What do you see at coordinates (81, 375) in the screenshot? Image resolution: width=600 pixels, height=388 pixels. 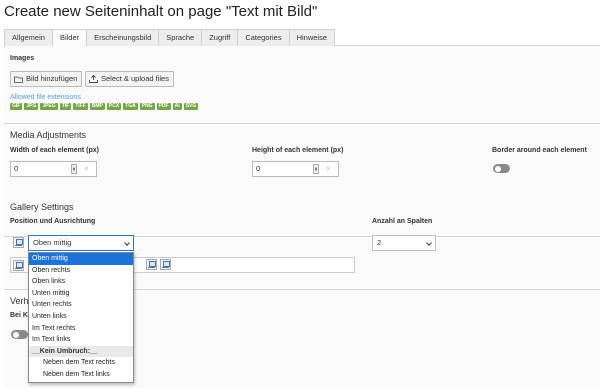 I see `dropdown-option: Neben dem Text links` at bounding box center [81, 375].